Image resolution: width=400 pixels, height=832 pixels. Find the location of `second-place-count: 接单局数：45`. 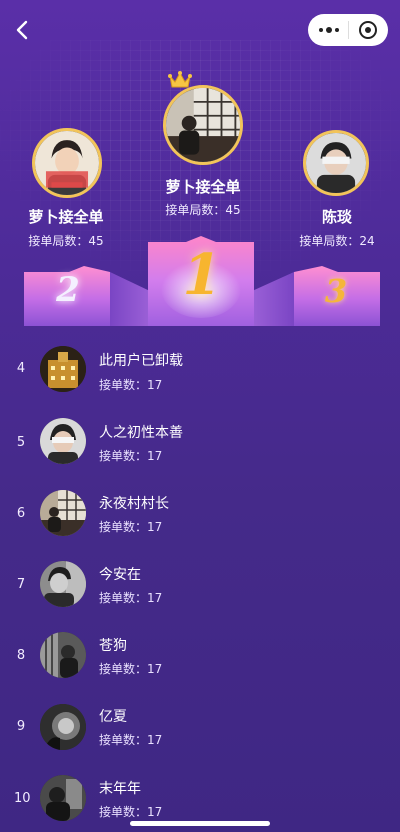

second-place-count: 接单局数：45 is located at coordinates (66, 241).